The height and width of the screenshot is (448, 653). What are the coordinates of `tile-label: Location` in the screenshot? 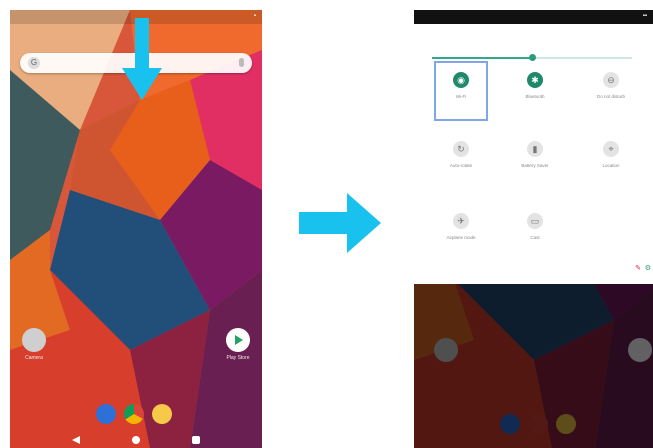 It's located at (611, 165).